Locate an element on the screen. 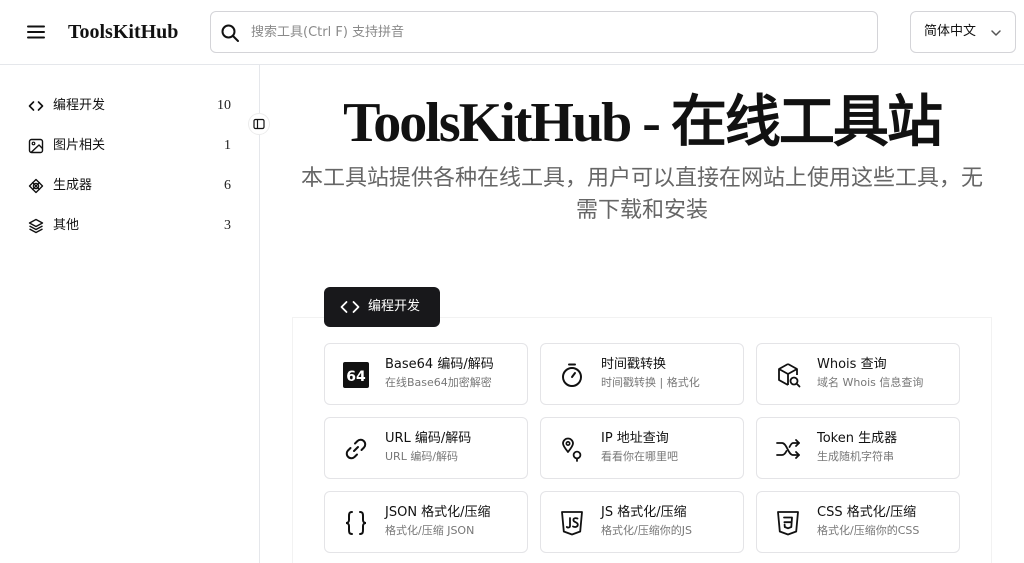 Image resolution: width=1024 pixels, height=563 pixels. chevron-down-icon is located at coordinates (996, 33).